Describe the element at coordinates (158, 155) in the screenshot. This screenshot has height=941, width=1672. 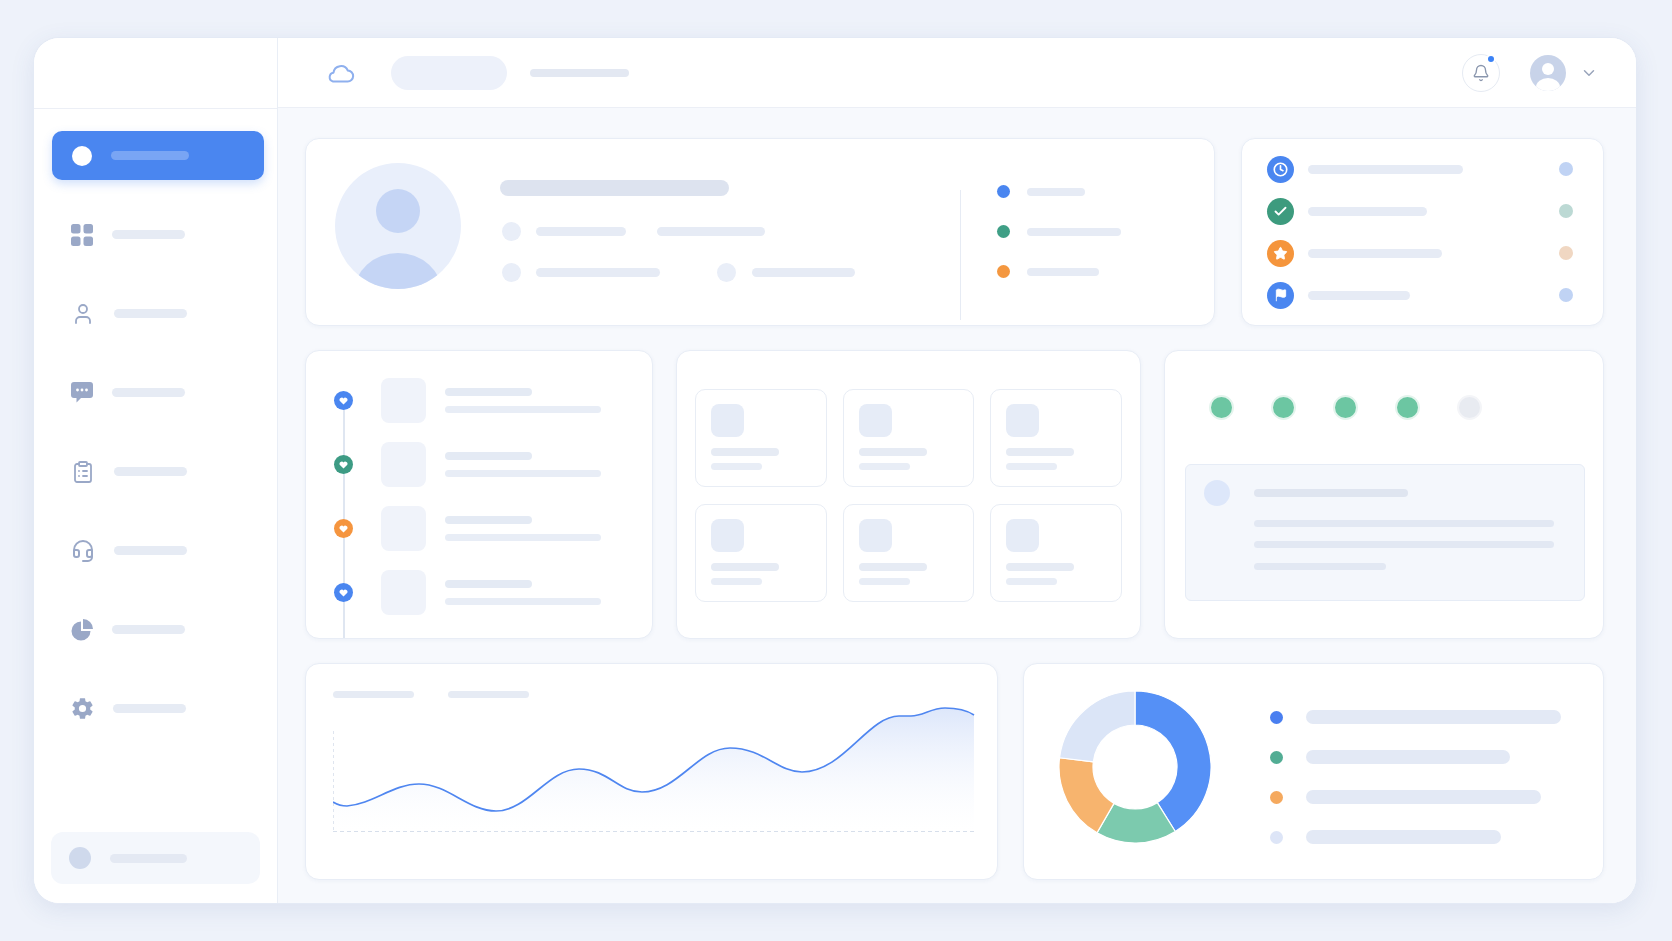
I see `nav-item` at that location.